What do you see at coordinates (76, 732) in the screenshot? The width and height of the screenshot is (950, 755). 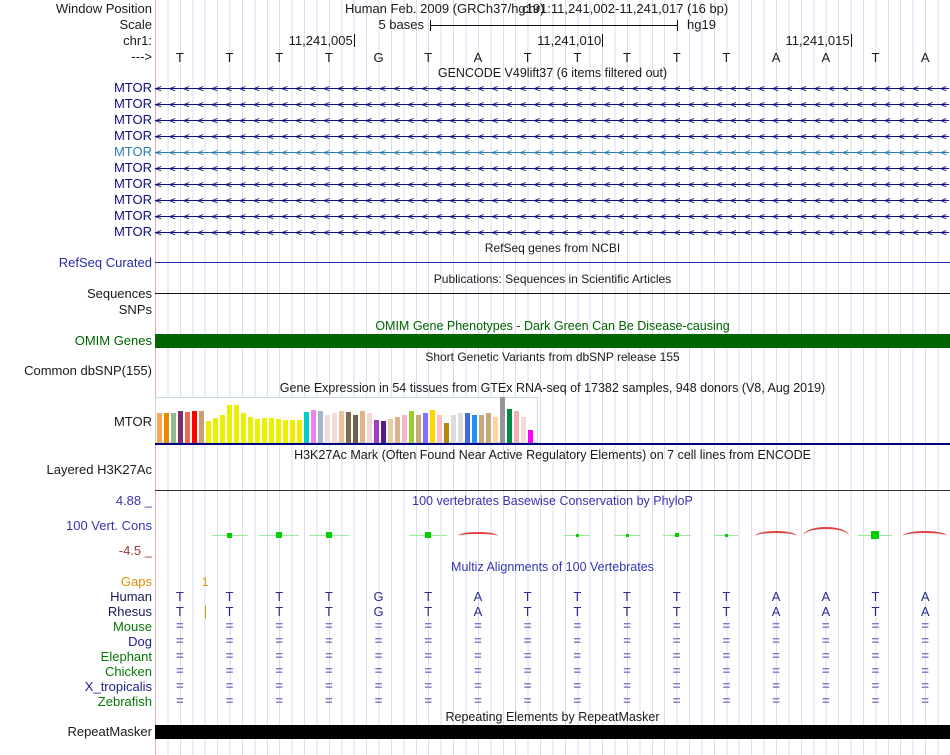 I see `repeatmasker-label: RepeatMasker` at bounding box center [76, 732].